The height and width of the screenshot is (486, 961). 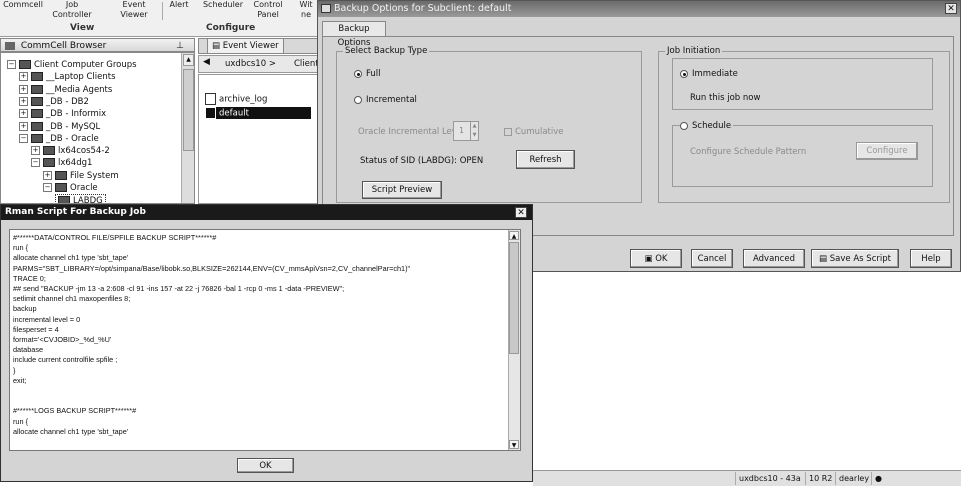 I want to click on commcell-browser-header: CommCell Browser ⊥, so click(x=97, y=45).